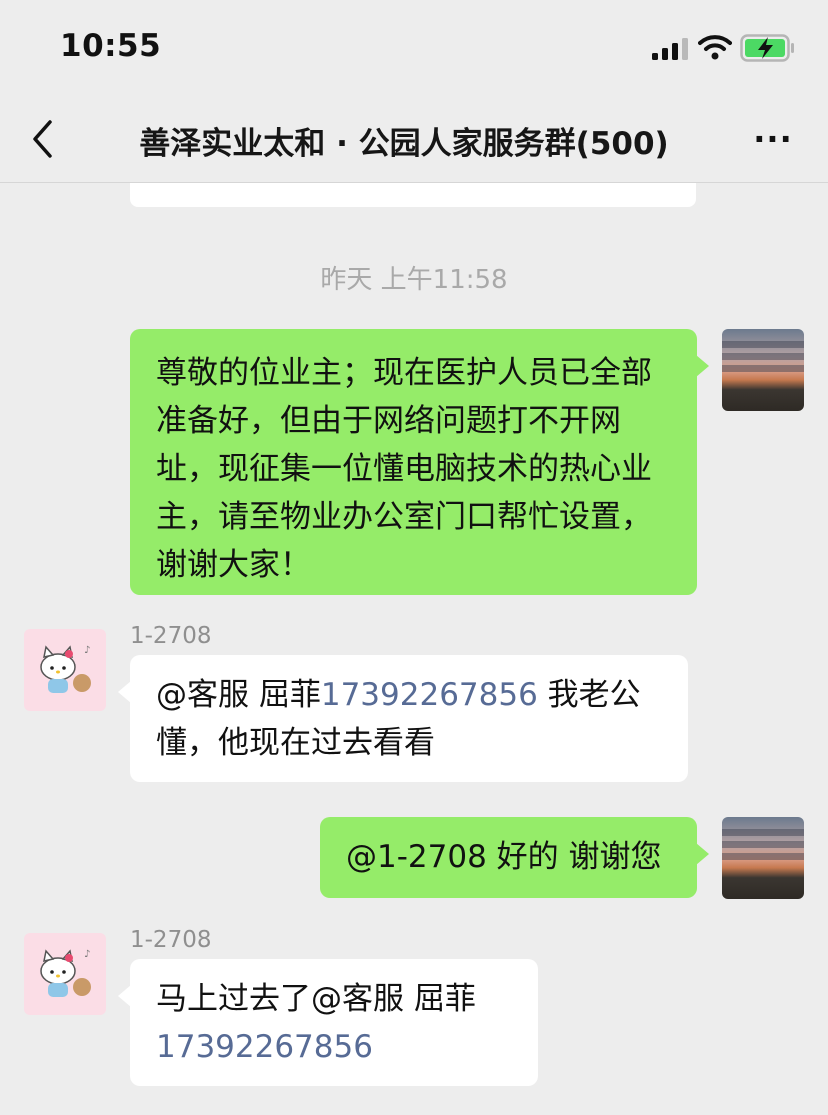 Image resolution: width=828 pixels, height=1115 pixels. Describe the element at coordinates (504, 857) in the screenshot. I see `message-text: @1-2708 好的 谢谢您` at that location.